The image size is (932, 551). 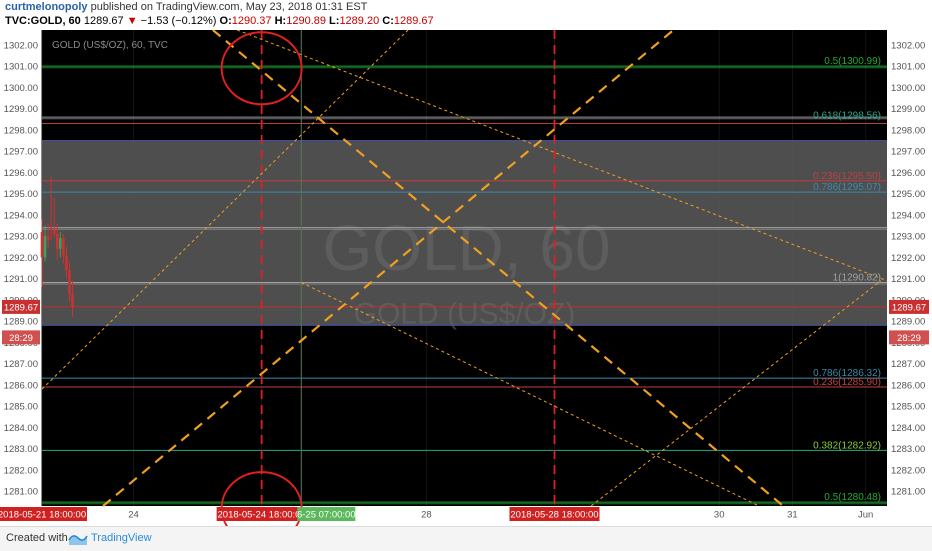 I want to click on y-tick-label-left: 1302.00, so click(x=21, y=45).